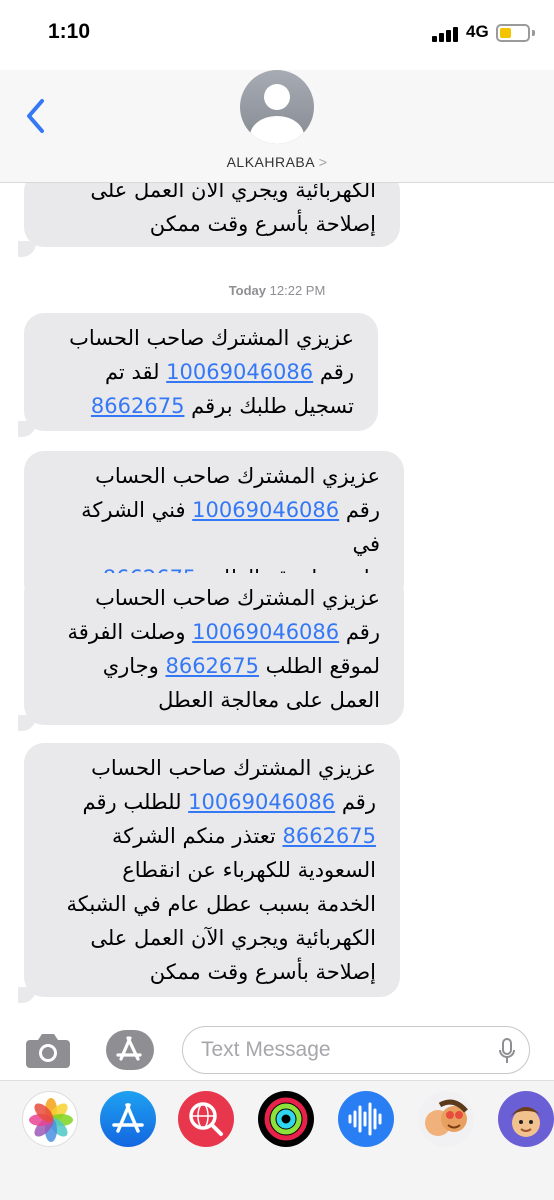 This screenshot has height=1200, width=554. I want to click on message-text-field, so click(356, 1050).